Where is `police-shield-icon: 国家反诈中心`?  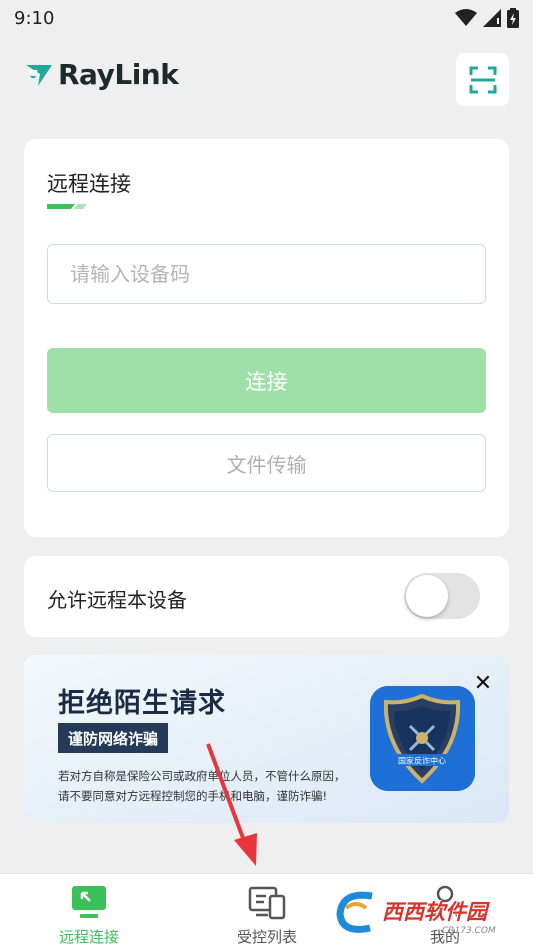
police-shield-icon: 国家反诈中心 is located at coordinates (422, 738).